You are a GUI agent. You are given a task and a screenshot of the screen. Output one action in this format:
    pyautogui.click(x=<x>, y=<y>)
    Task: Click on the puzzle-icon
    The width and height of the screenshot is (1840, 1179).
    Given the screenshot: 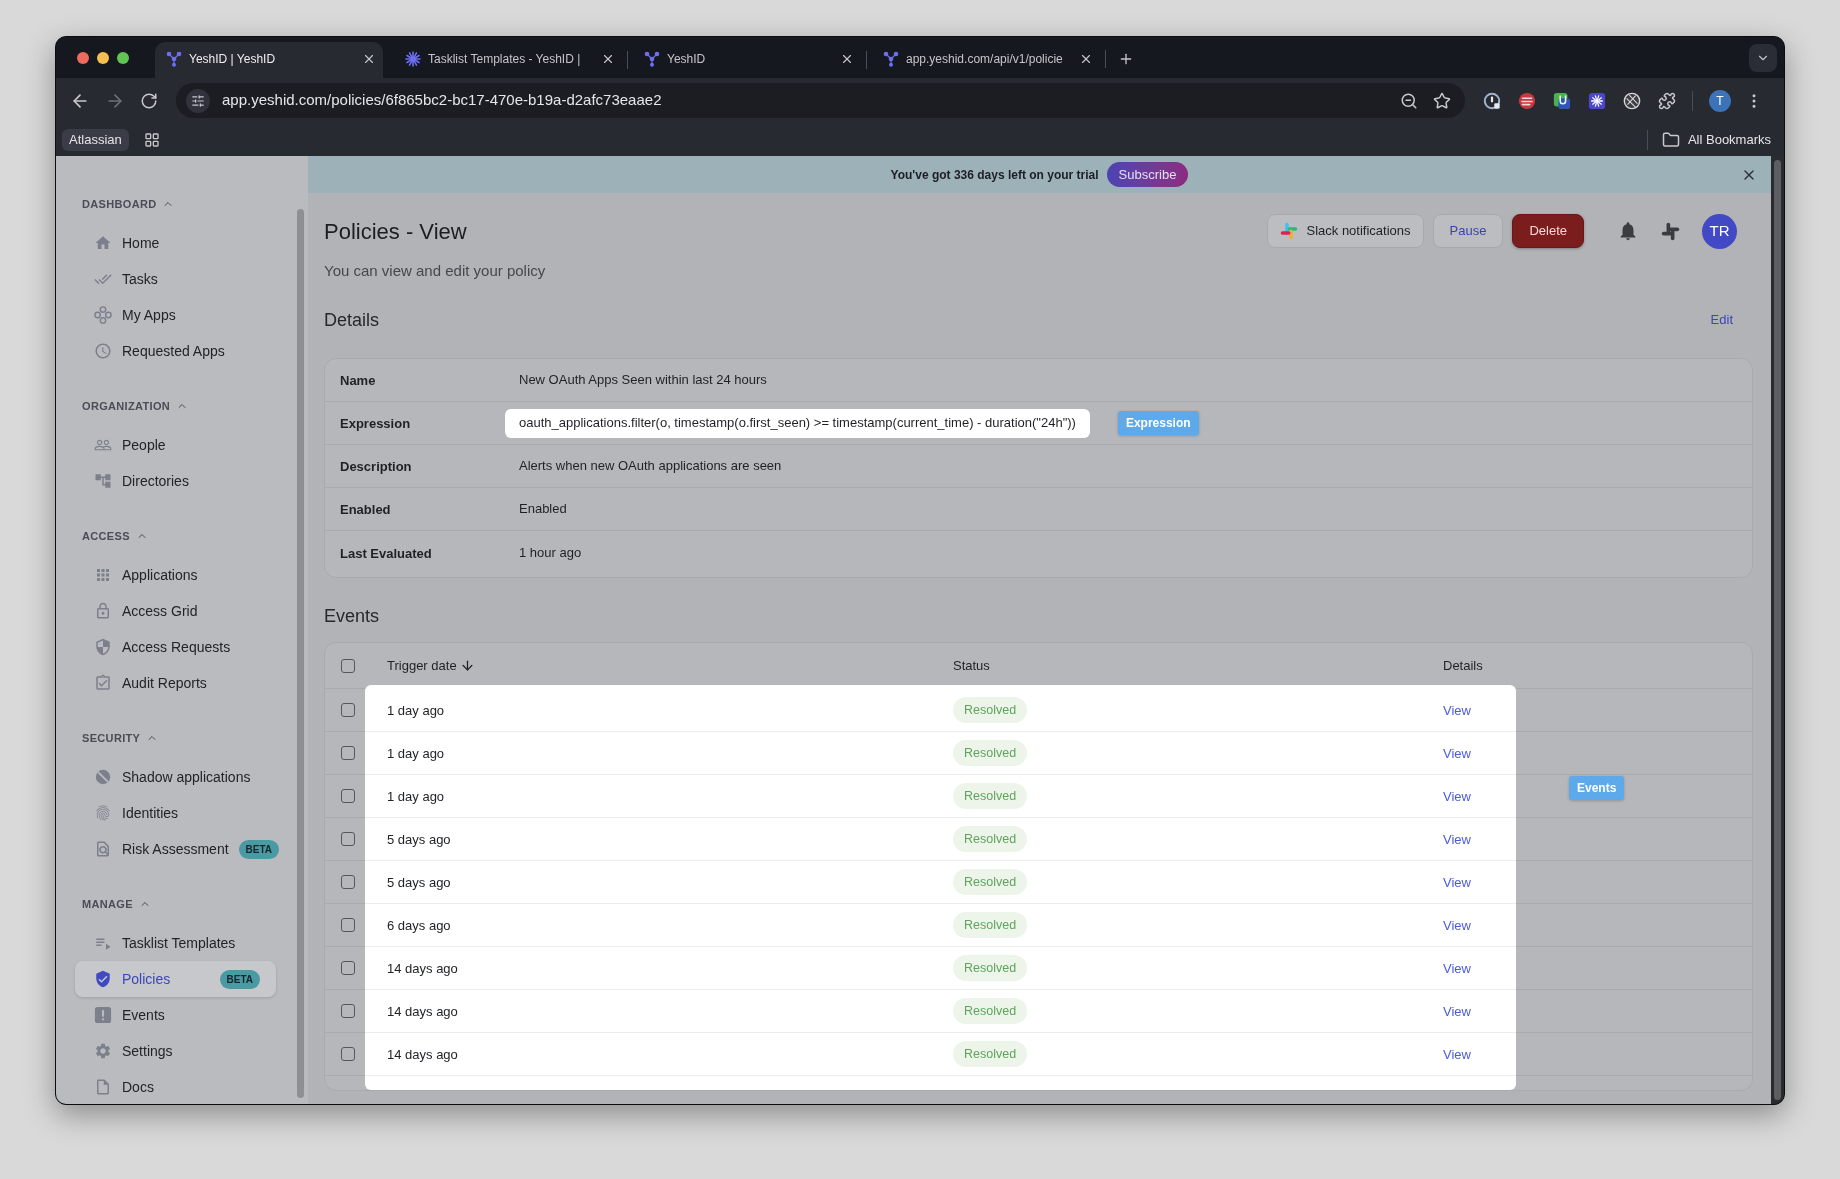 What is the action you would take?
    pyautogui.click(x=1667, y=100)
    